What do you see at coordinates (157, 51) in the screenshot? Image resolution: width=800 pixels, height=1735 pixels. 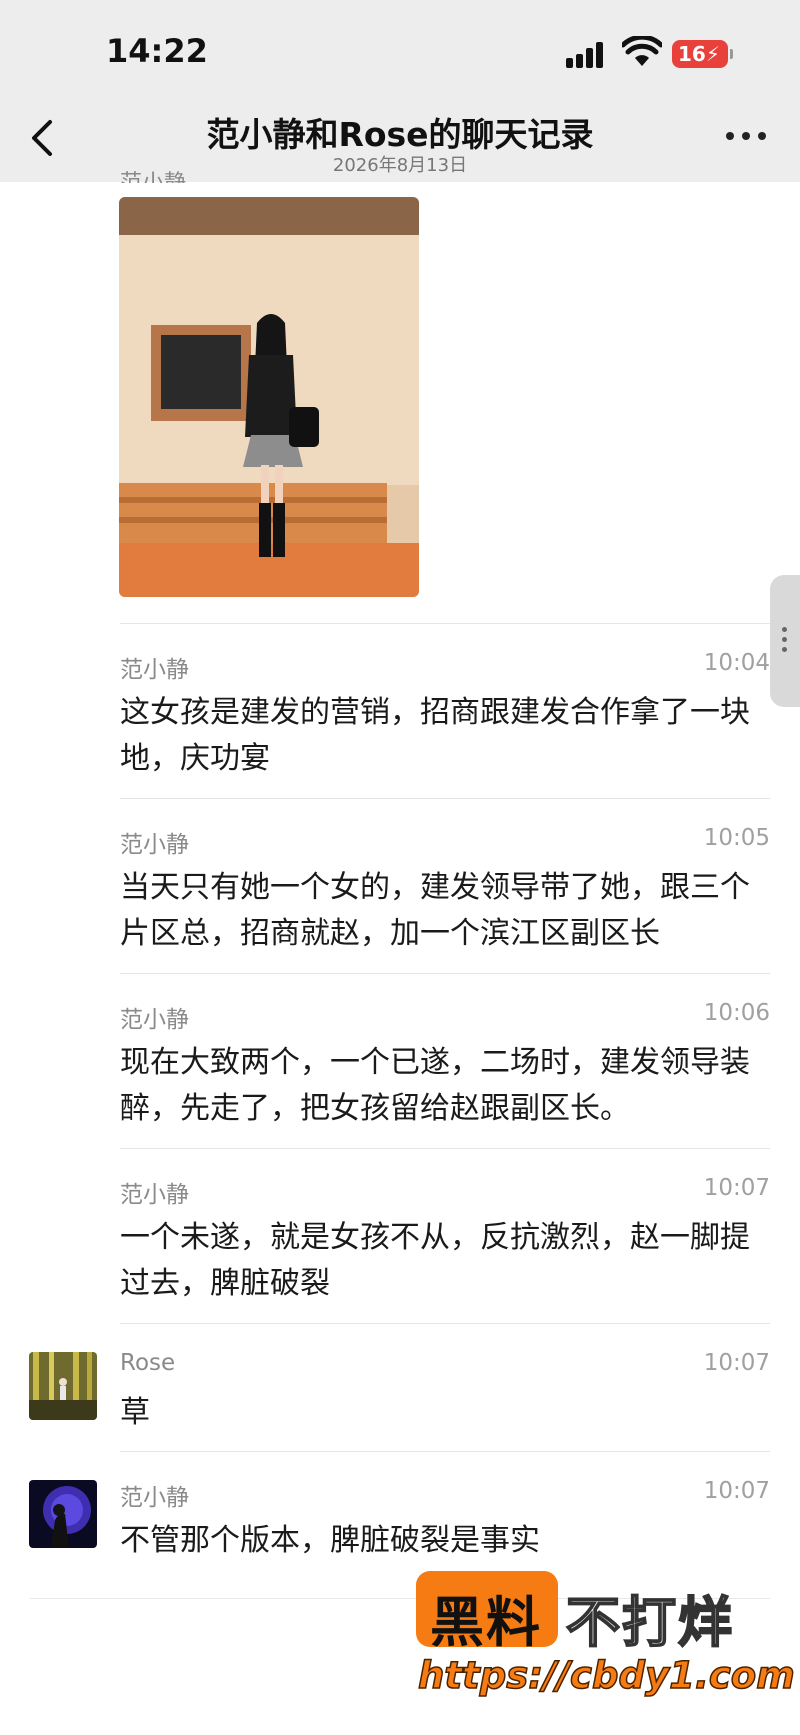 I see `status-time: 14:22` at bounding box center [157, 51].